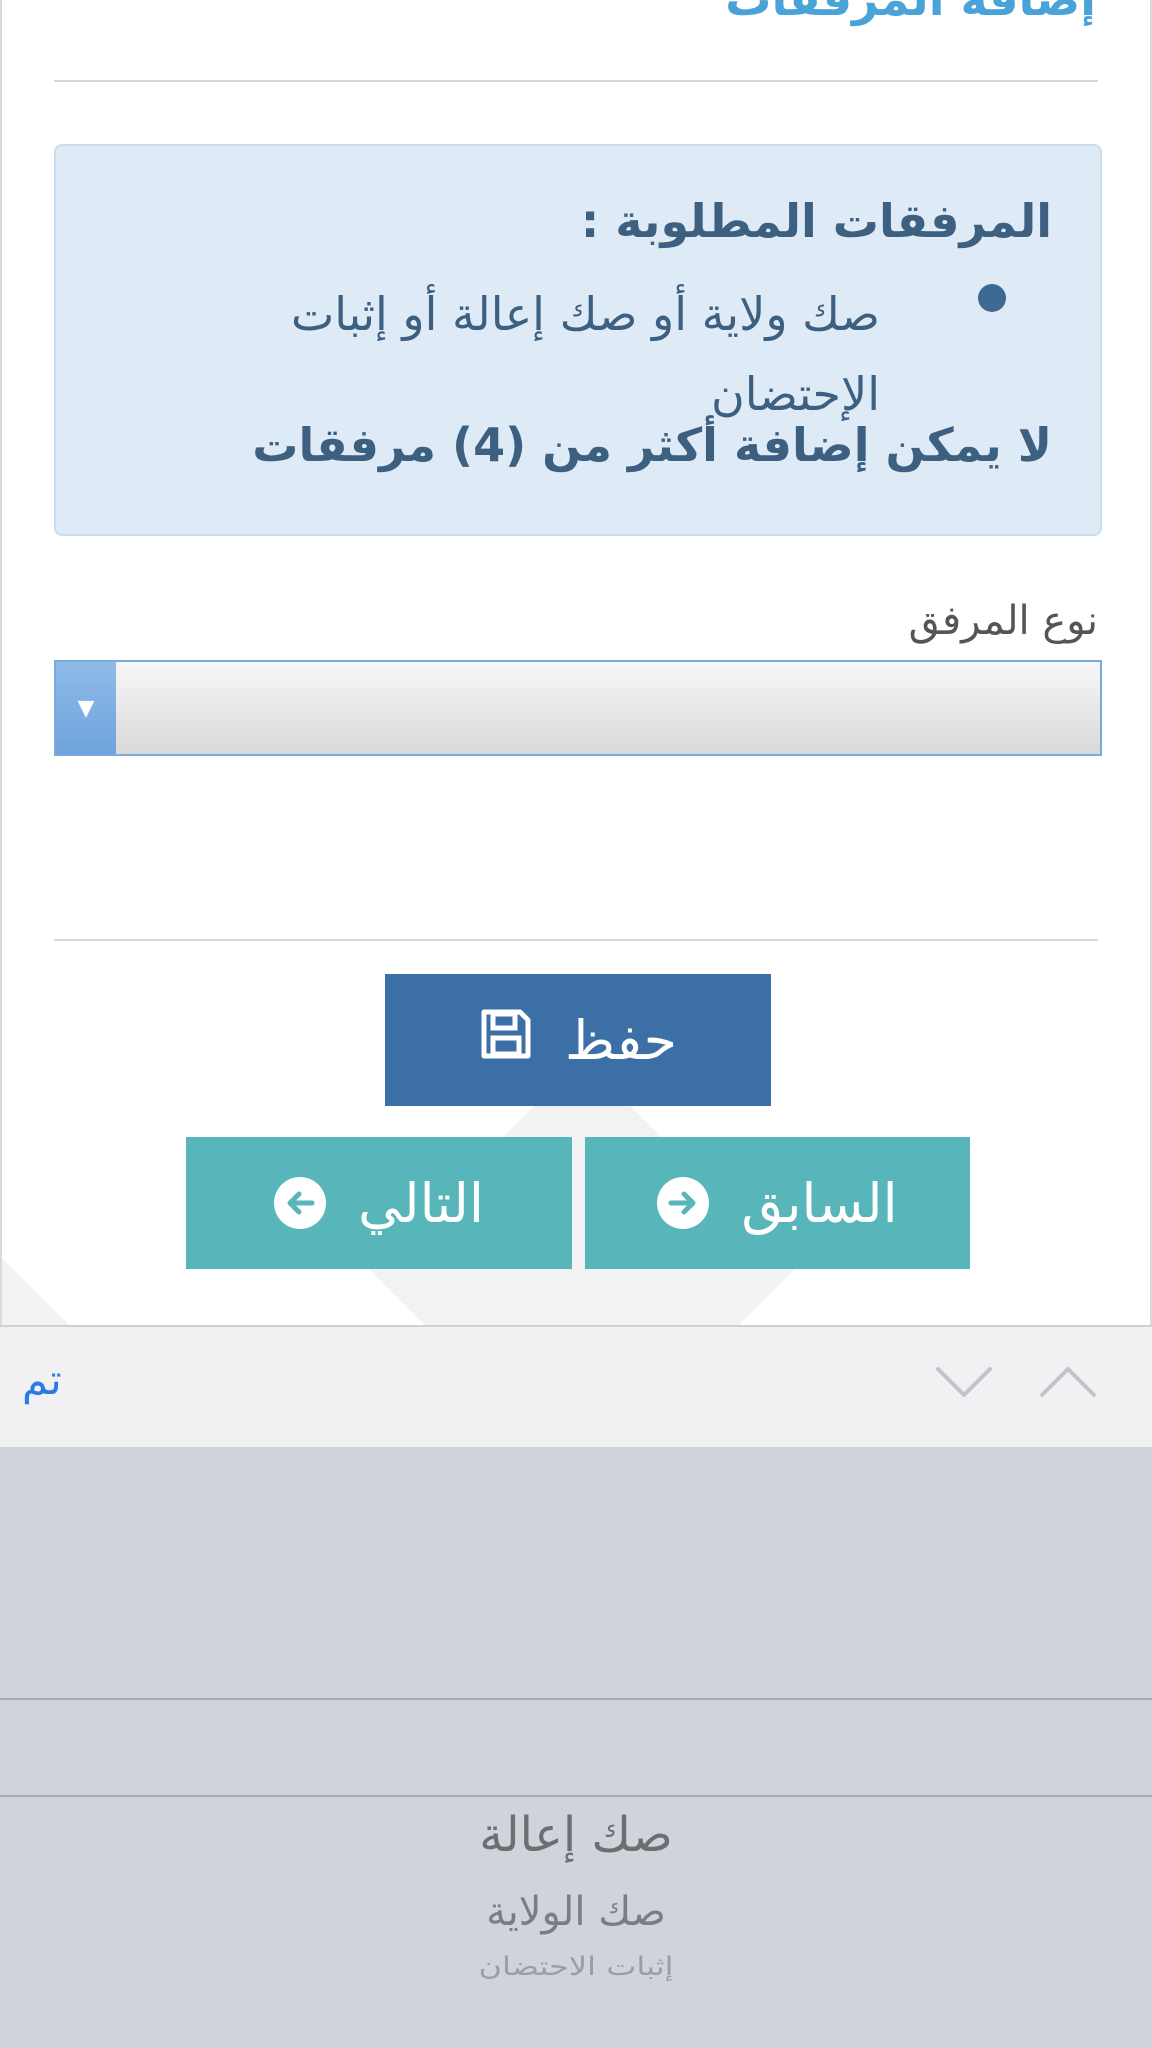  What do you see at coordinates (910, 13) in the screenshot?
I see `page-title: إضافة المرفقات` at bounding box center [910, 13].